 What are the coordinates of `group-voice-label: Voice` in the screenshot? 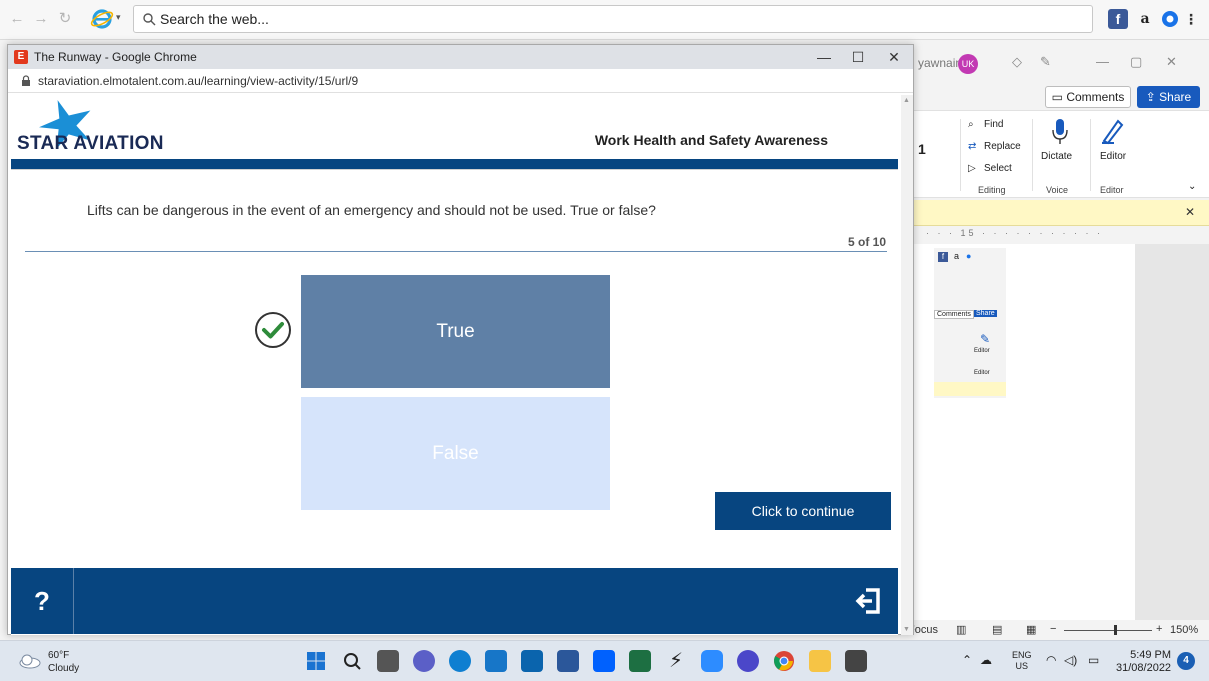 It's located at (1057, 190).